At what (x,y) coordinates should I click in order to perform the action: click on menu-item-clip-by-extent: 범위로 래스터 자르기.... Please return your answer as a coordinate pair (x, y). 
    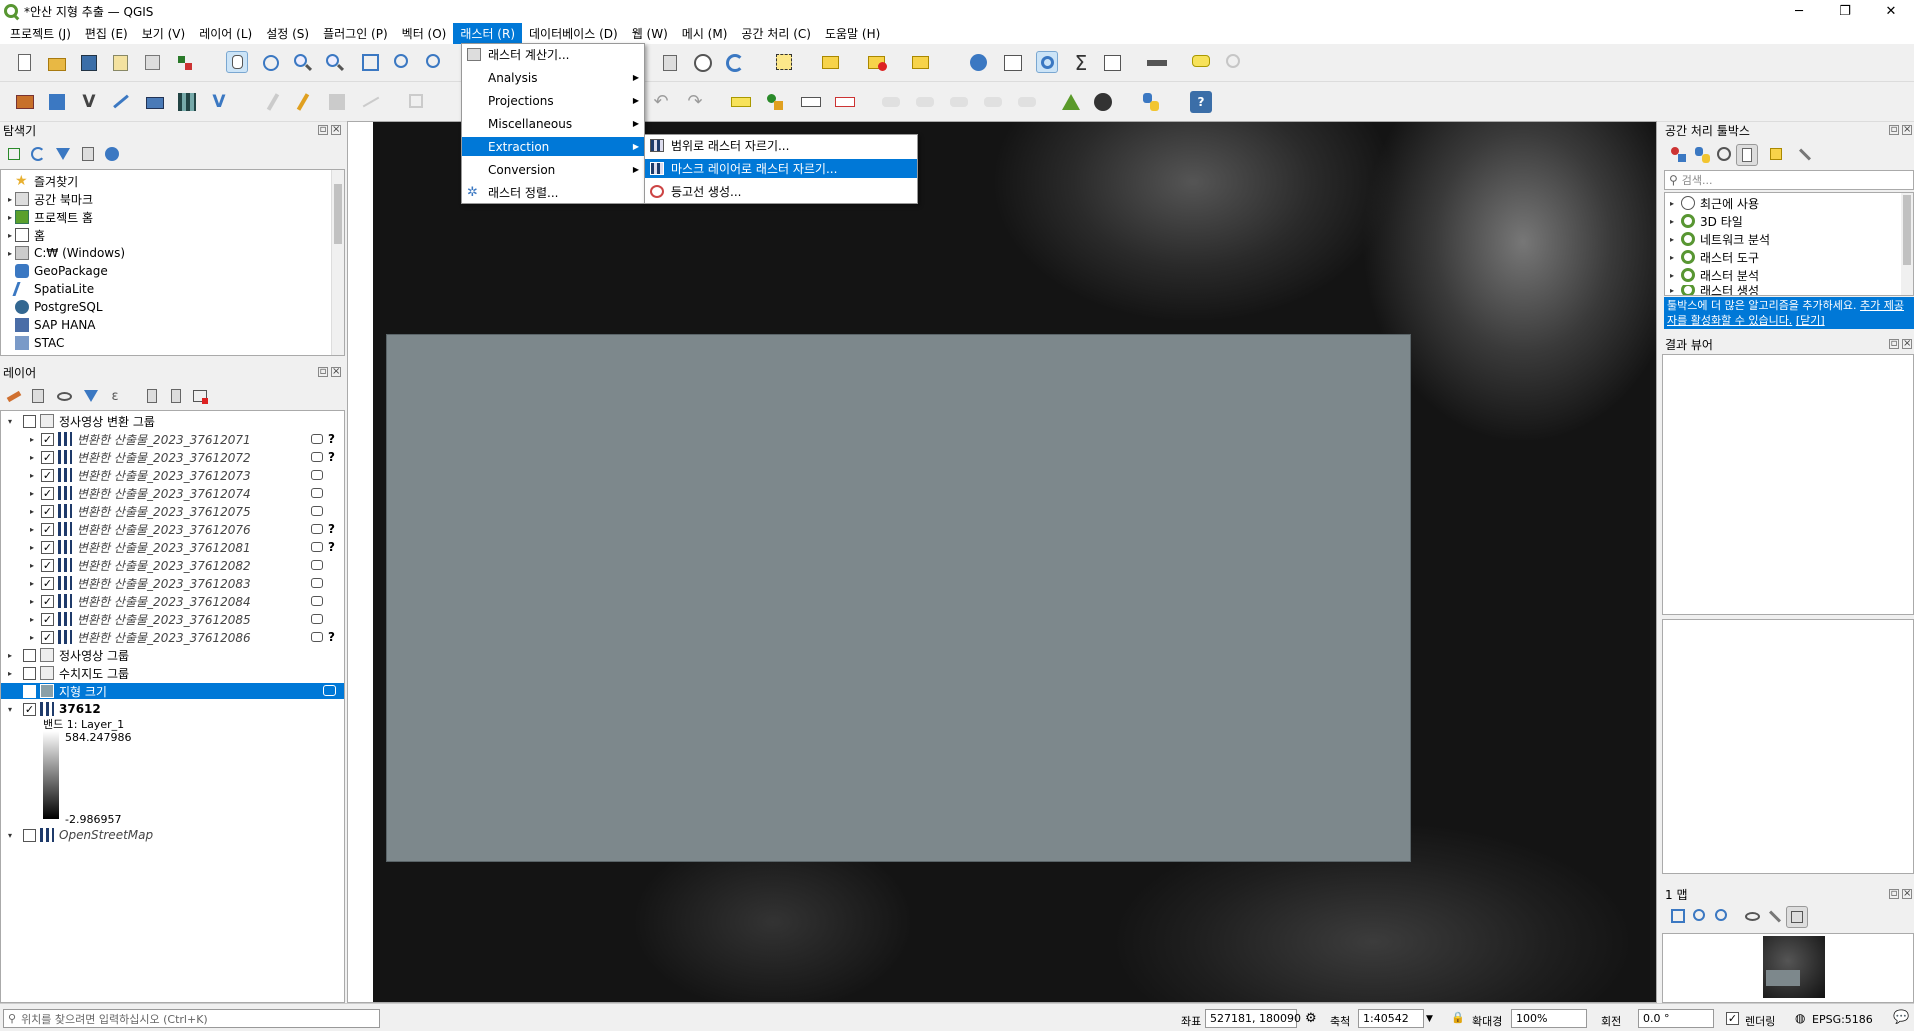
    Looking at the image, I should click on (781, 145).